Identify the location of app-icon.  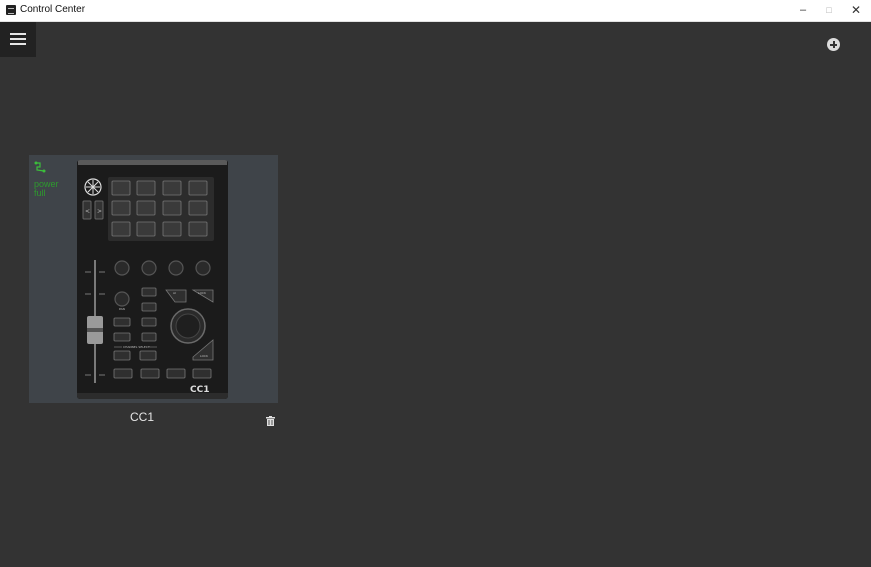
(11, 10).